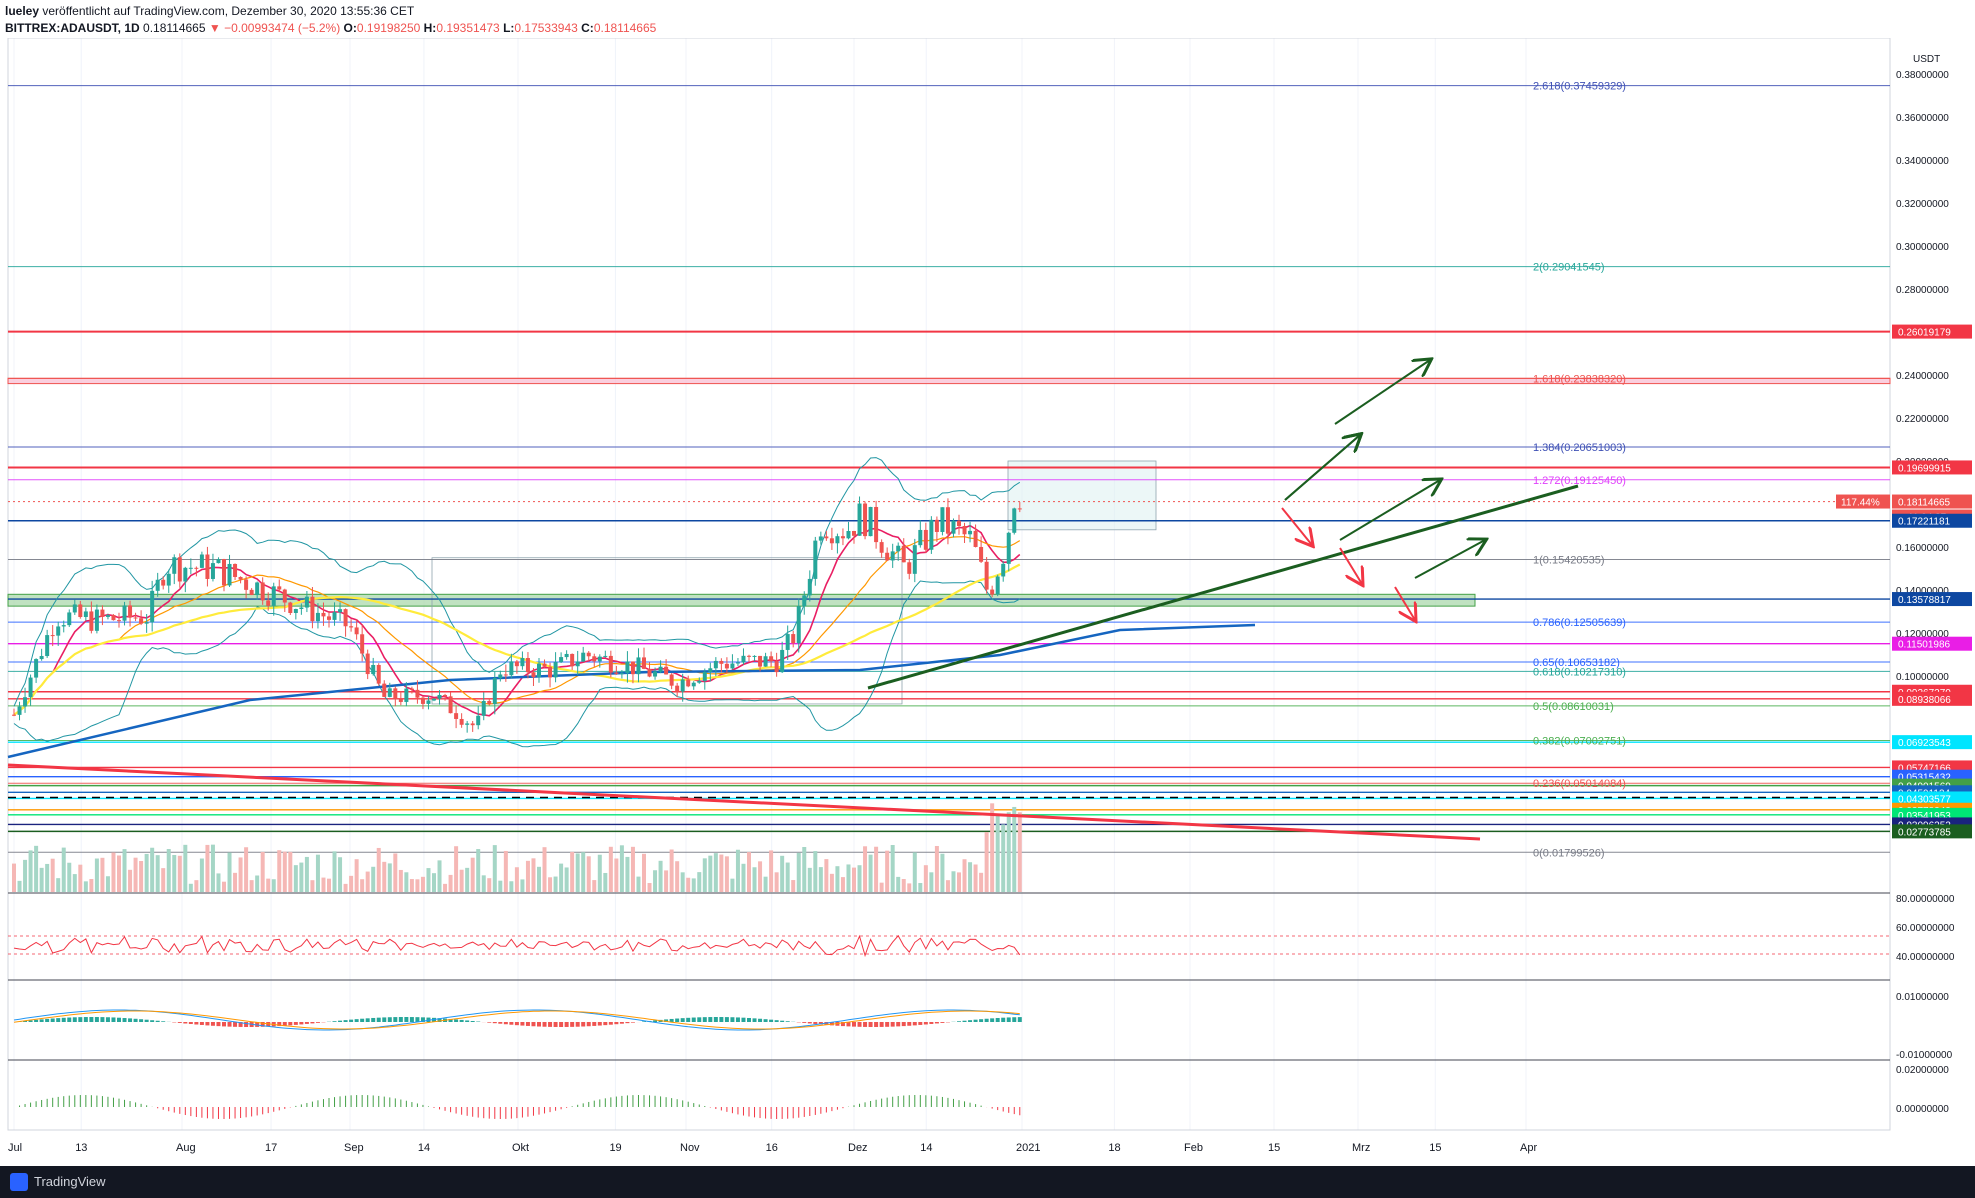  What do you see at coordinates (19, 1182) in the screenshot?
I see `tradingview-logo-icon` at bounding box center [19, 1182].